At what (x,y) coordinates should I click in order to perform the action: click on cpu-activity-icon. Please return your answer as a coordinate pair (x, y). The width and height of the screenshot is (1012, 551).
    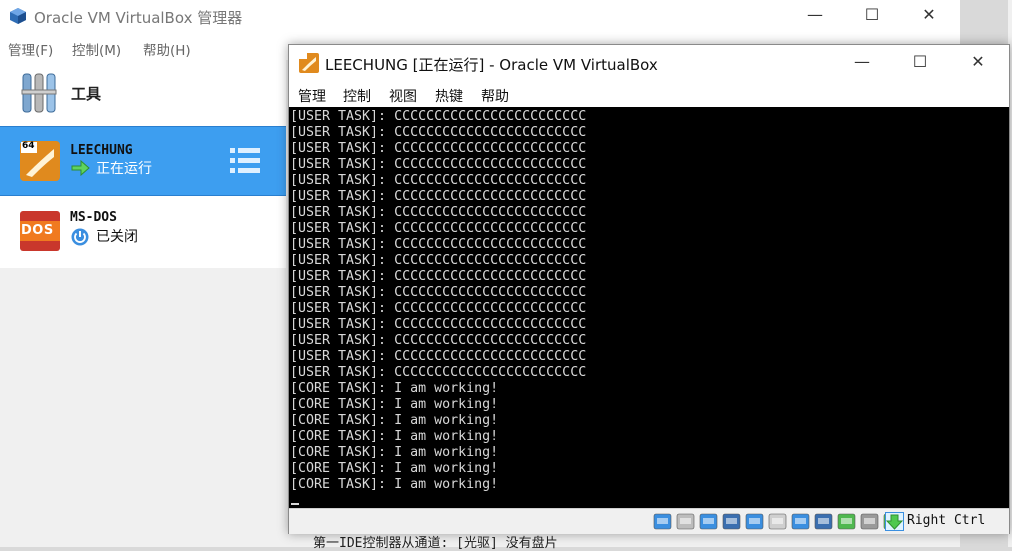
    Looking at the image, I should click on (846, 521).